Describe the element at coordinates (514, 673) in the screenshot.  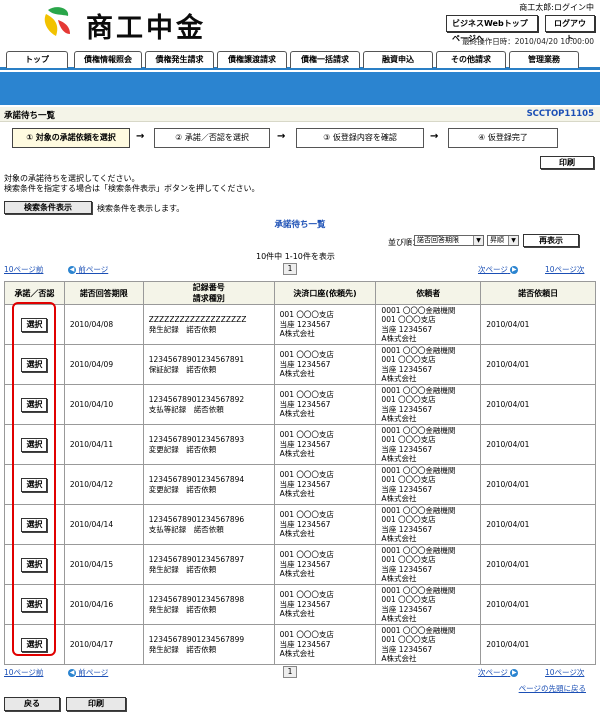
I see `next-arrow-icon: ▶` at that location.